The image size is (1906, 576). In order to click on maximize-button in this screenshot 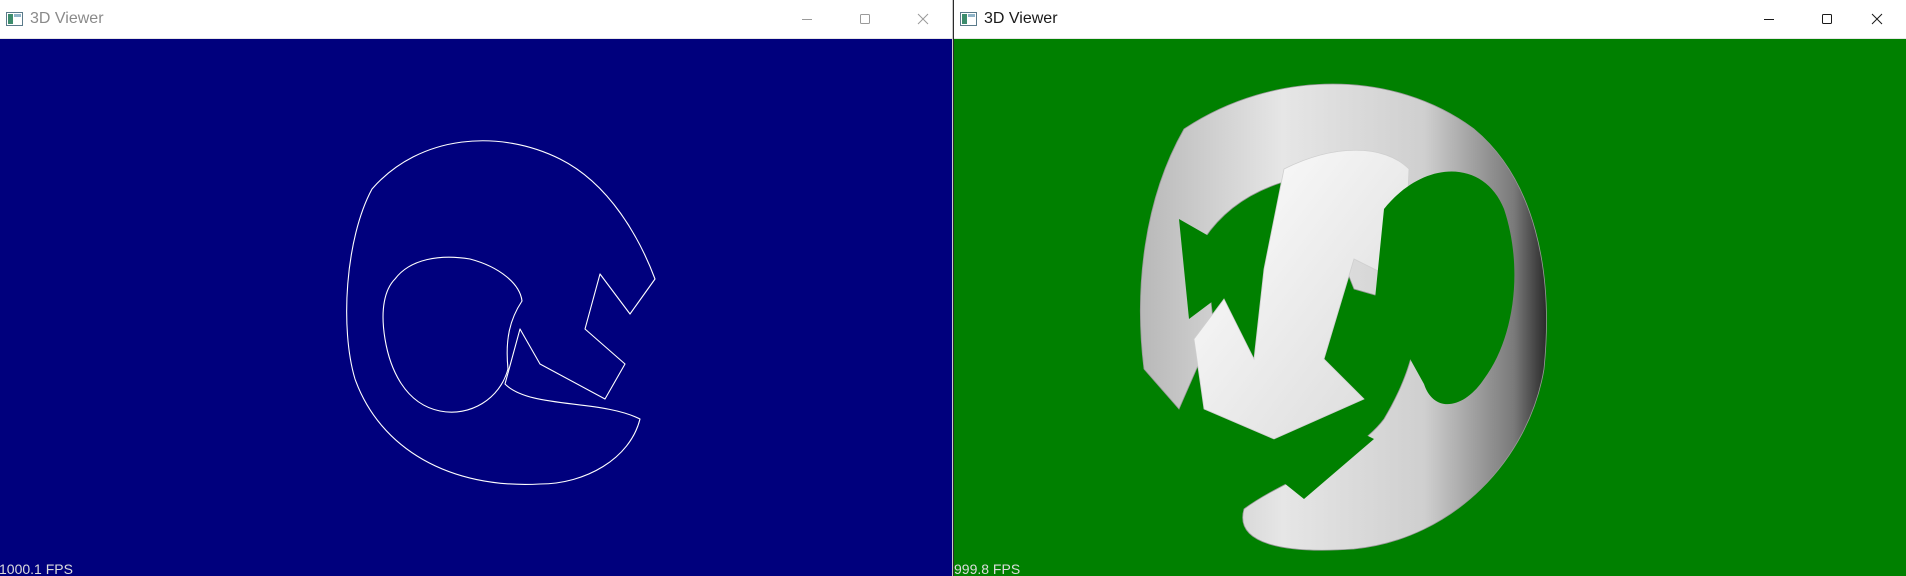, I will do `click(865, 19)`.